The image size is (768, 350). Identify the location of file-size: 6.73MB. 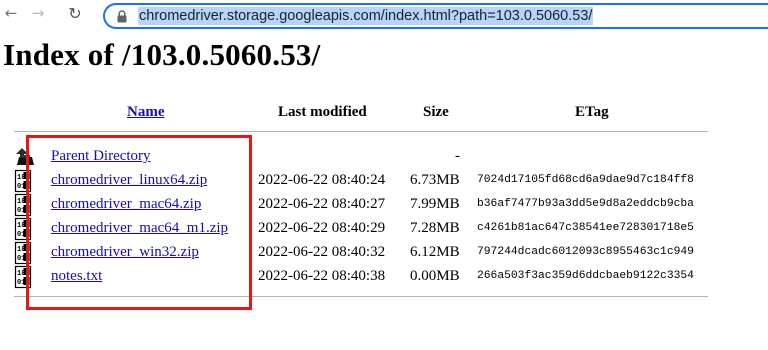
(435, 180).